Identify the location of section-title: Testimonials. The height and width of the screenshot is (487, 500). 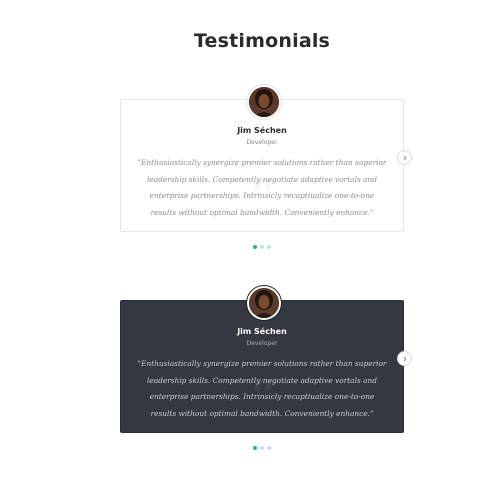
(262, 41).